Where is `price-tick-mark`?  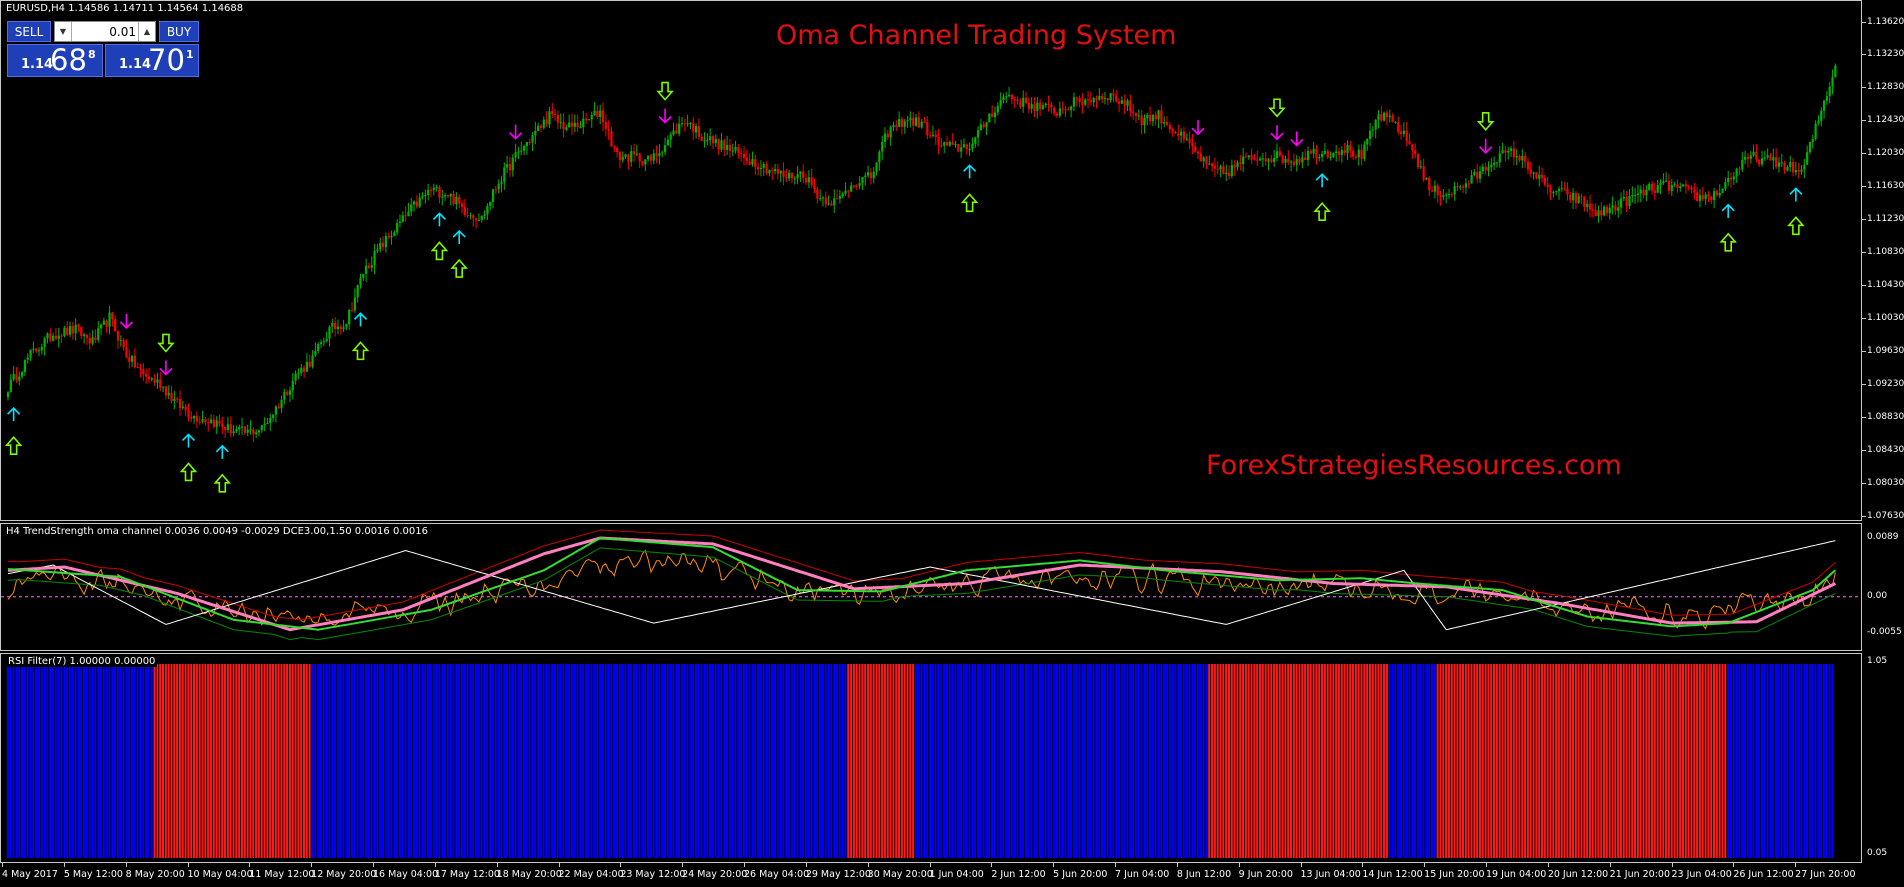 price-tick-mark is located at coordinates (1864, 220).